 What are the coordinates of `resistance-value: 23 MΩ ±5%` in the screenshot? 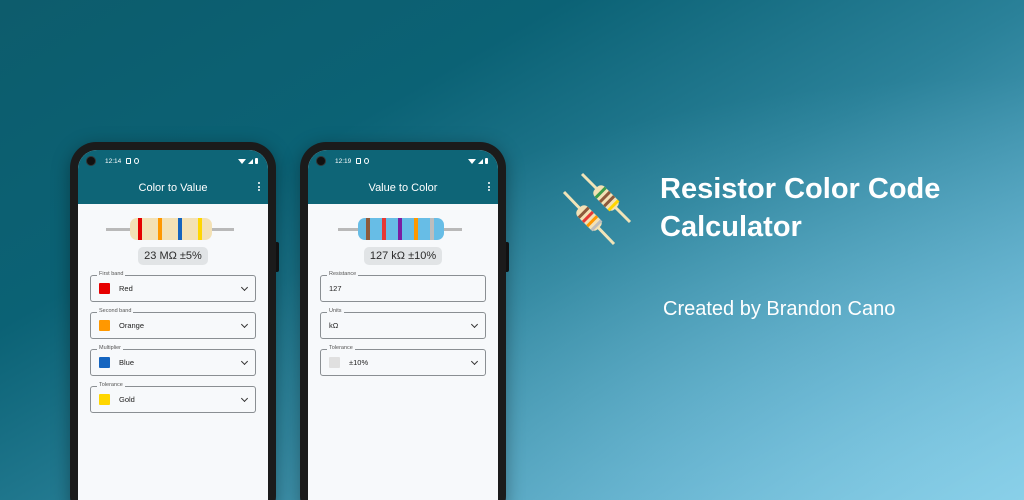 It's located at (173, 256).